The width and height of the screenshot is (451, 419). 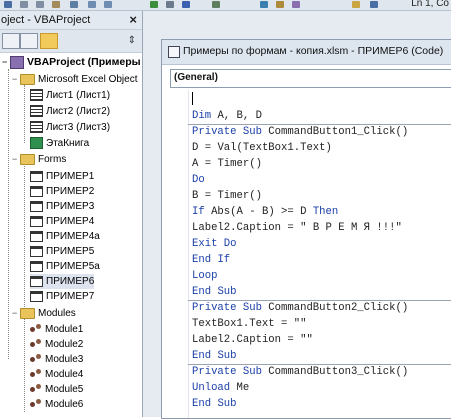 What do you see at coordinates (297, 26) in the screenshot?
I see `mdi-background` at bounding box center [297, 26].